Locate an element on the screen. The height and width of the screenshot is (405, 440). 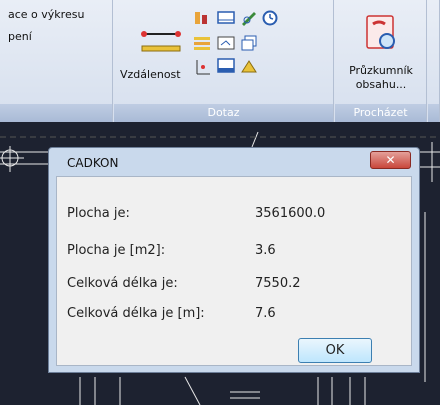
length-label: Celková délka je: is located at coordinates (122, 283).